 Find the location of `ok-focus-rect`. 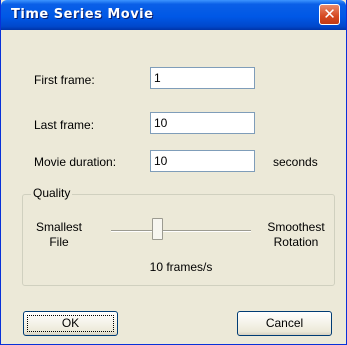

ok-focus-rect is located at coordinates (70, 323).